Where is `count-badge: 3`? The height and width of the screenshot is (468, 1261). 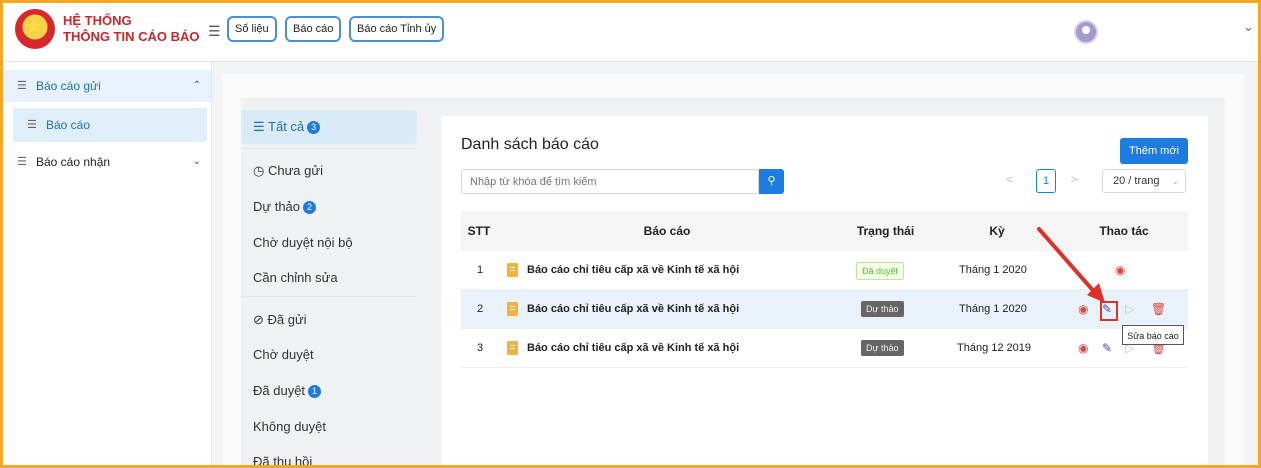 count-badge: 3 is located at coordinates (314, 127).